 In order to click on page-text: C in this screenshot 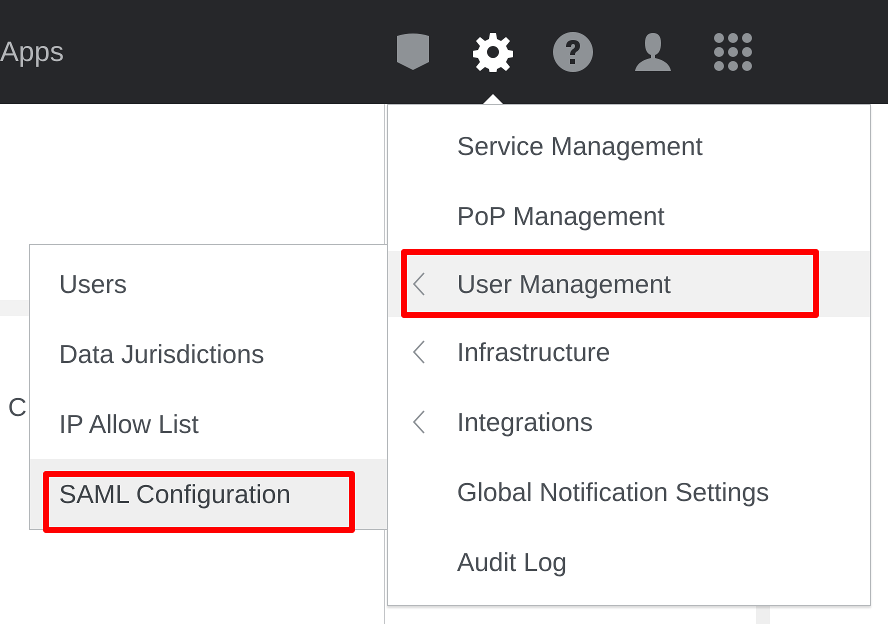, I will do `click(17, 407)`.